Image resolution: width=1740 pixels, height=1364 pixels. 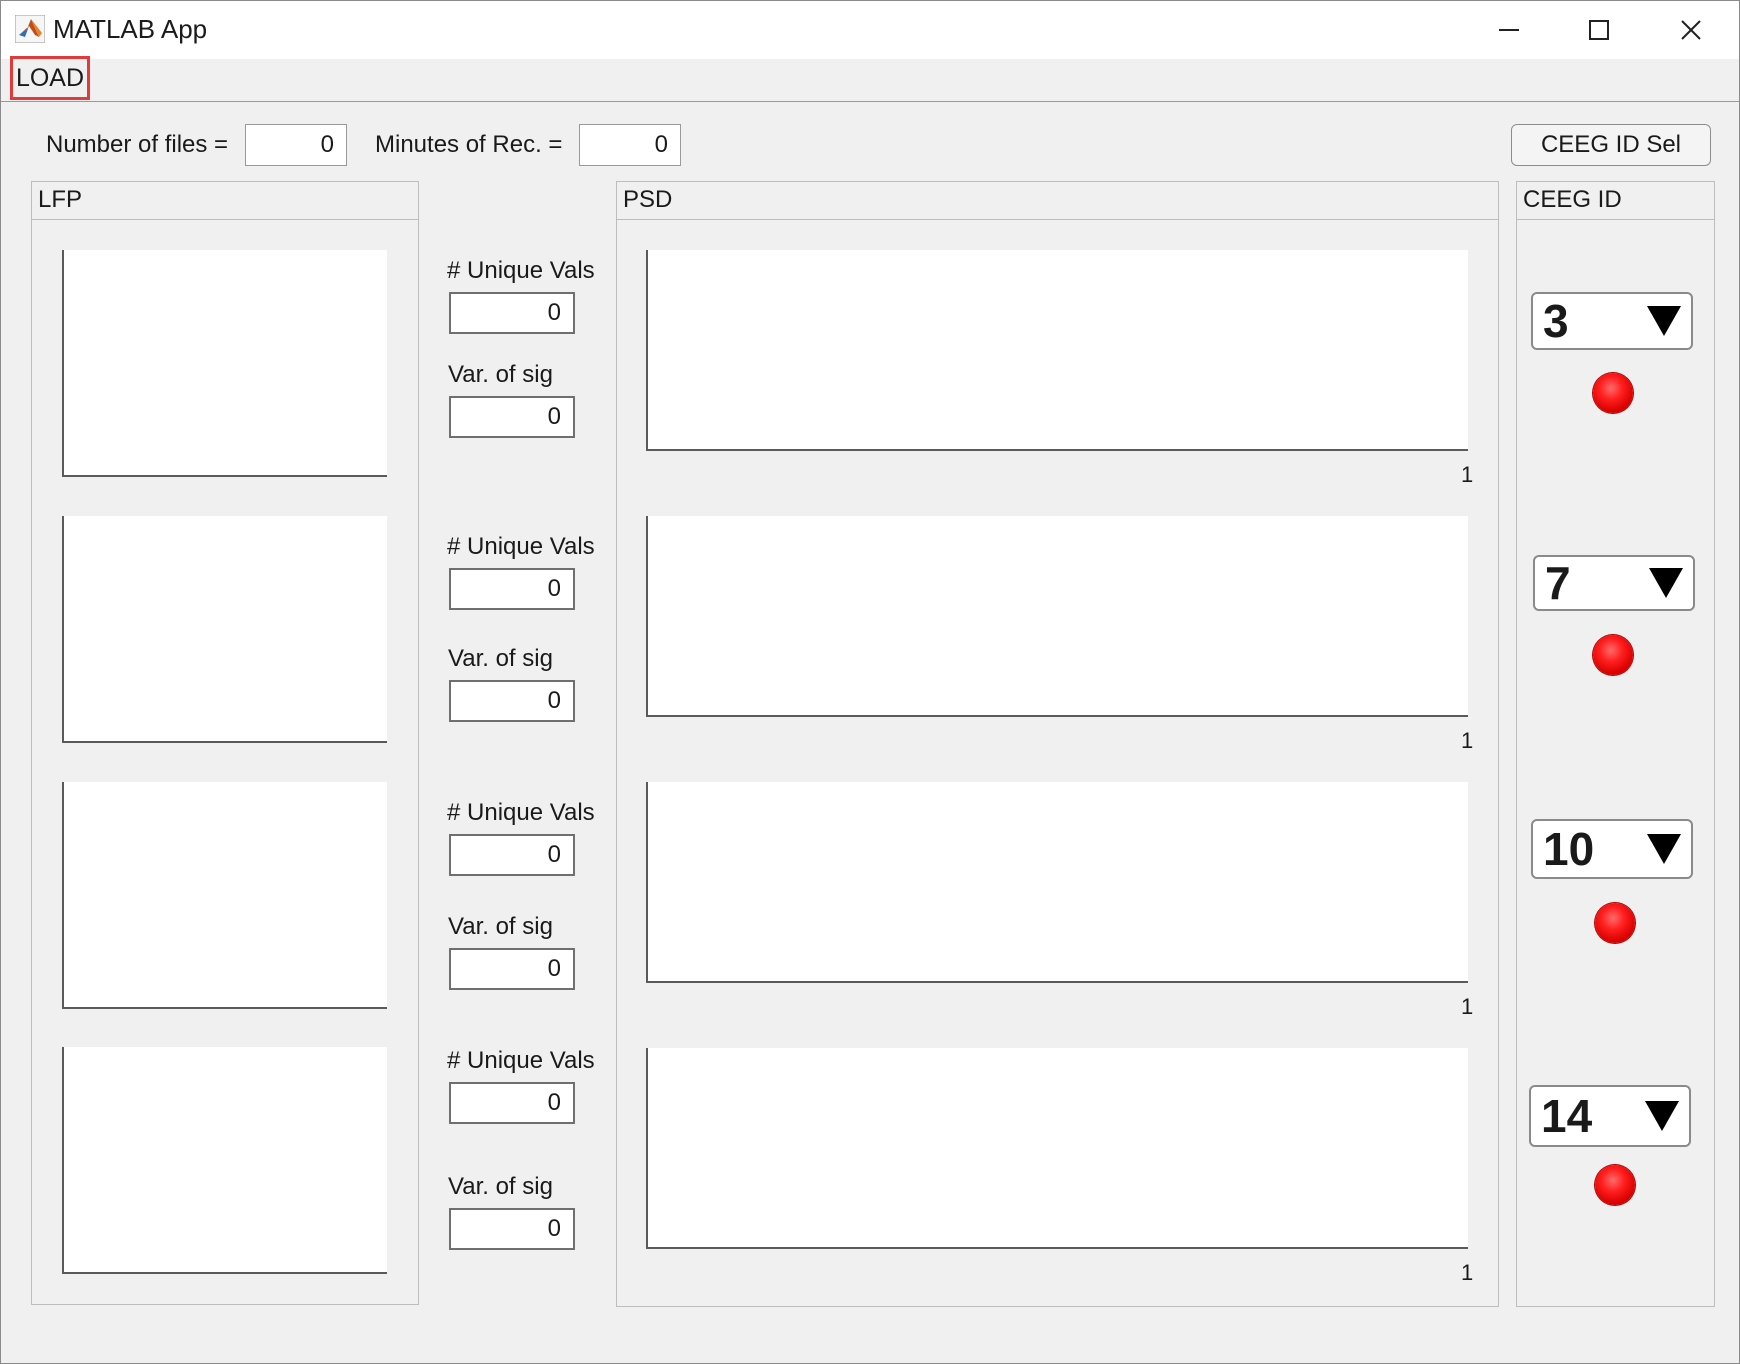 I want to click on close-button, so click(x=1691, y=30).